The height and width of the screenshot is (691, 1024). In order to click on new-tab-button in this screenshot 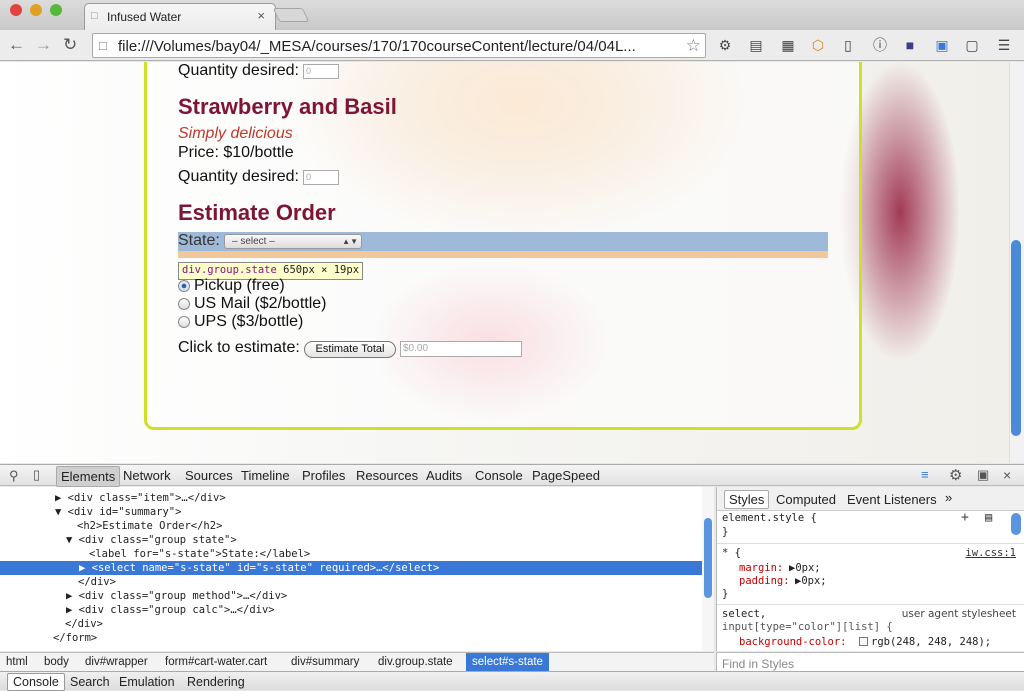, I will do `click(291, 15)`.